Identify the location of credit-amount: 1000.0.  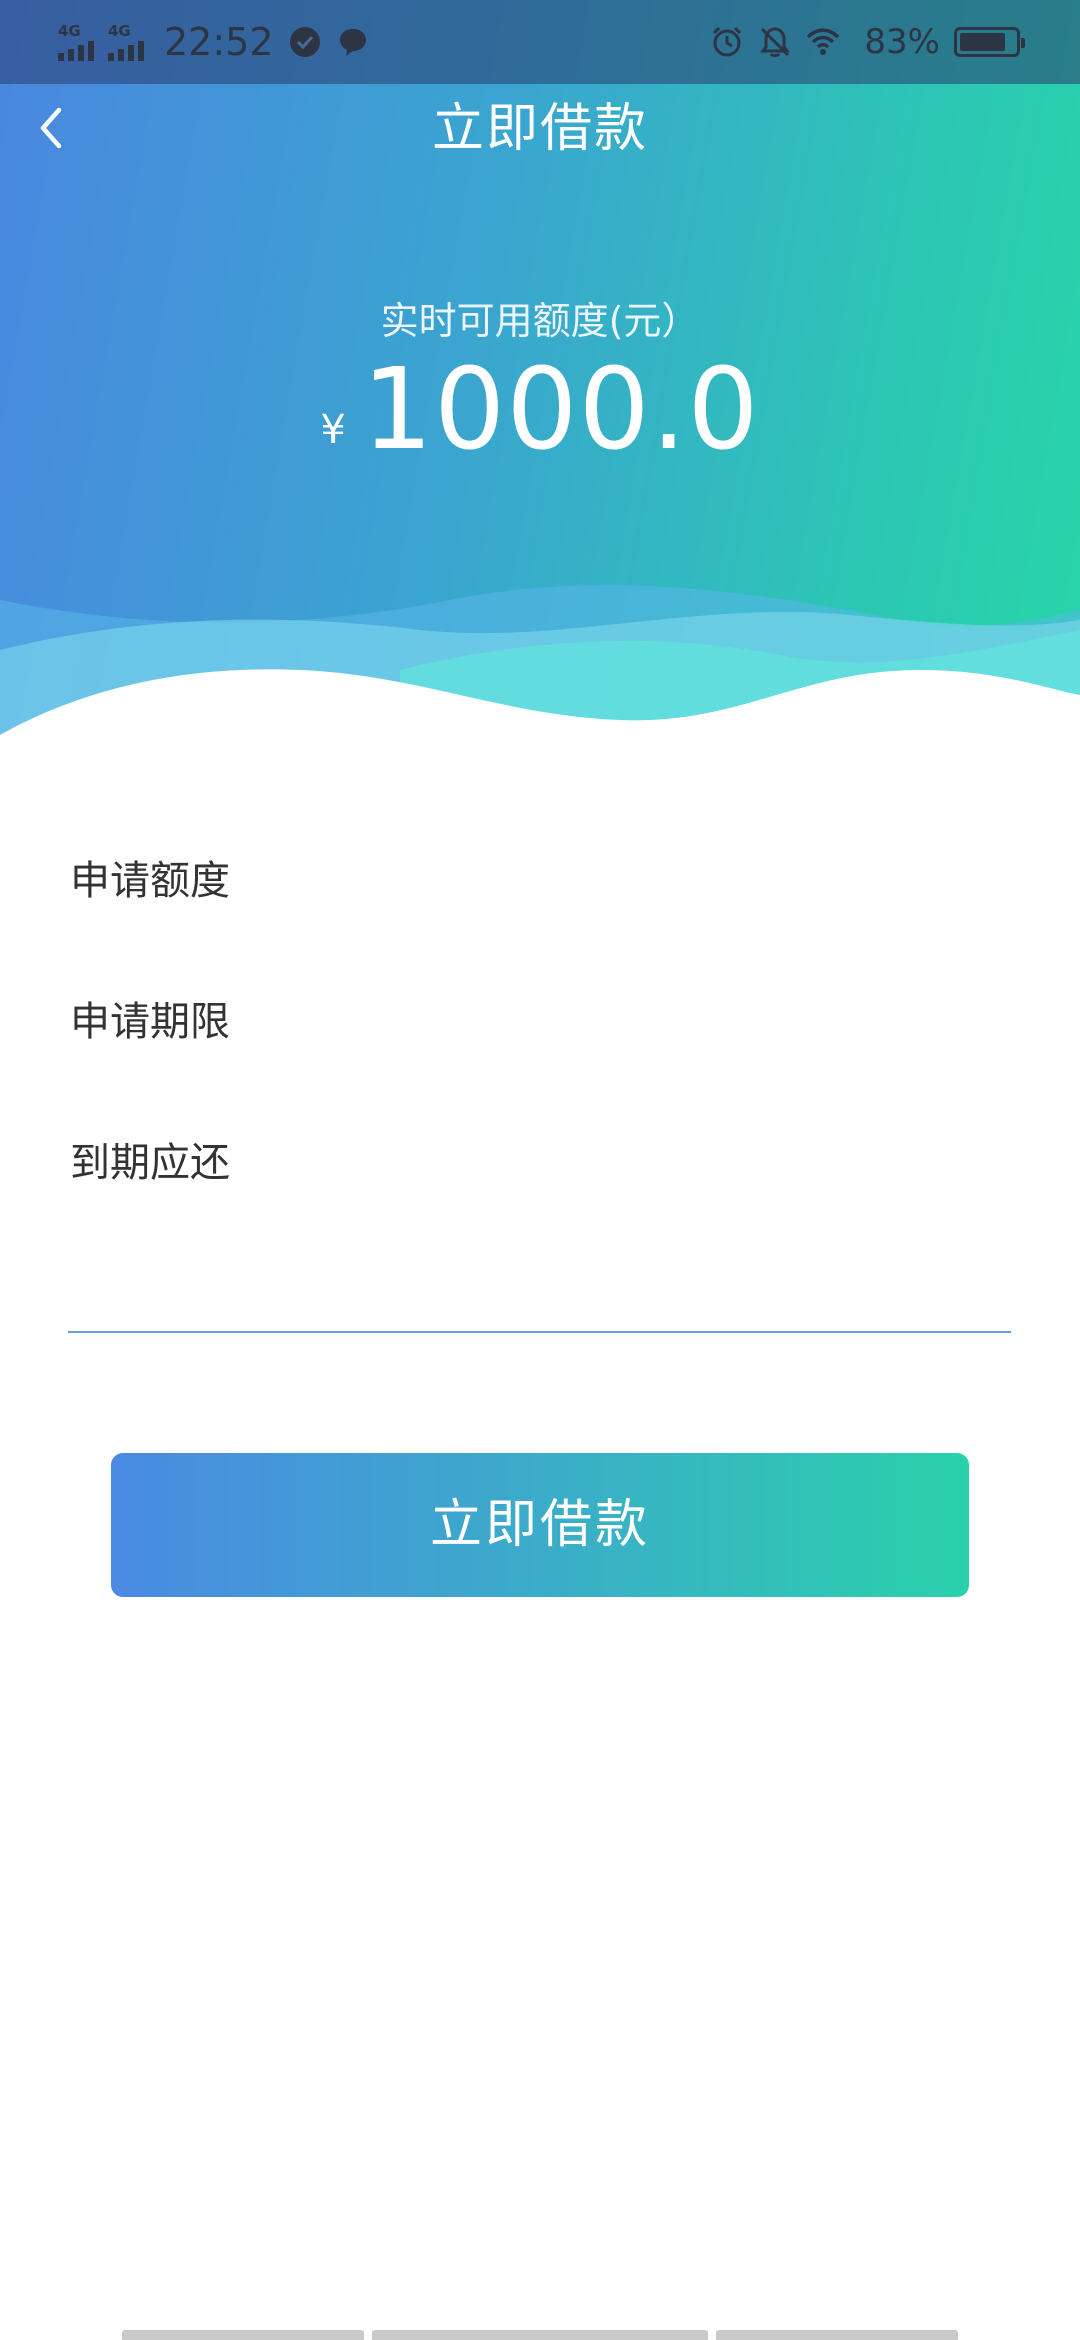
(560, 410).